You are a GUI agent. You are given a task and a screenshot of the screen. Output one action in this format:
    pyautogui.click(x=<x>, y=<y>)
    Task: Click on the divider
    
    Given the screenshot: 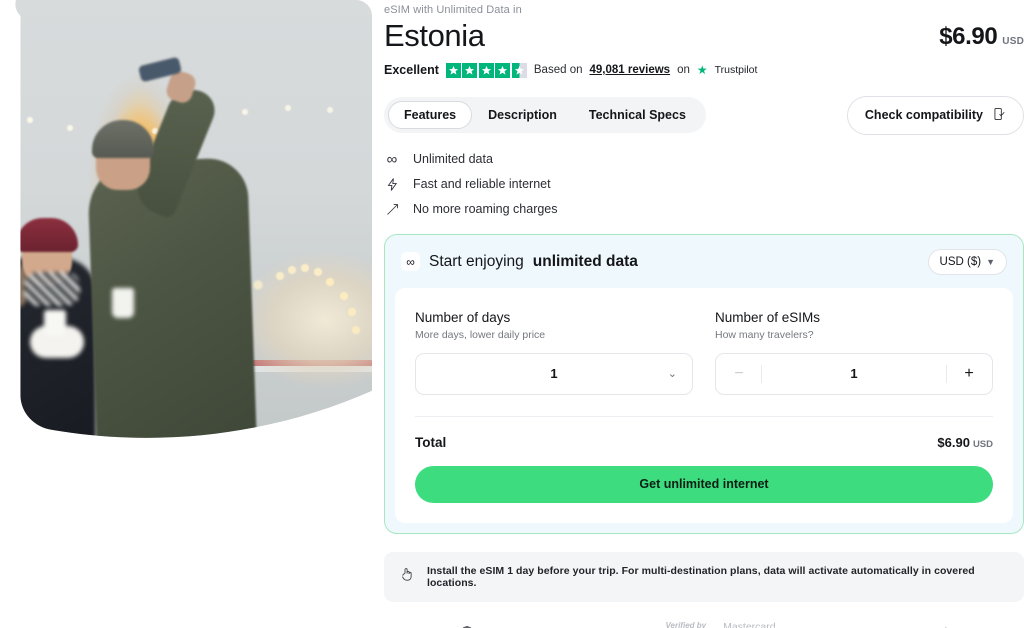 What is the action you would take?
    pyautogui.click(x=704, y=416)
    